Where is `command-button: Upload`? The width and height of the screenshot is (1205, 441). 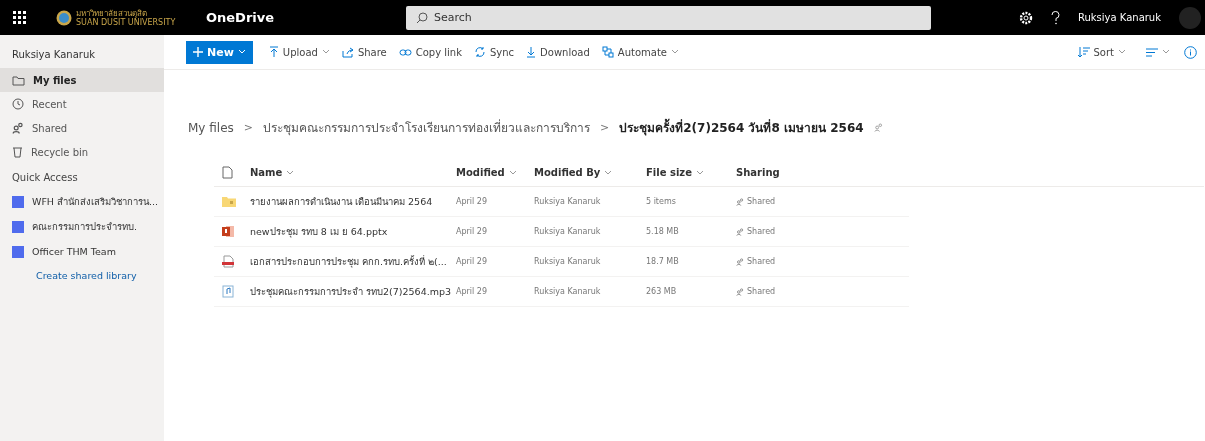
command-button: Upload is located at coordinates (299, 52).